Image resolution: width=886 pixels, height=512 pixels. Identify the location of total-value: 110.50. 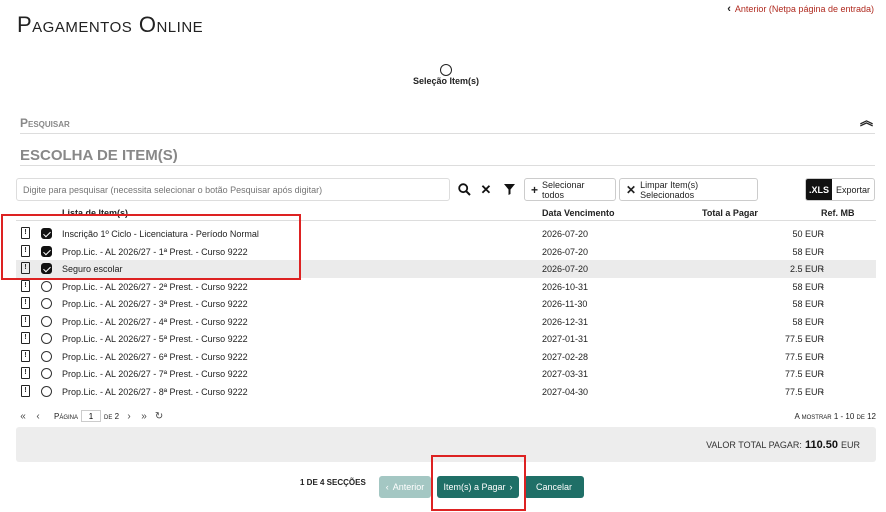
(821, 444).